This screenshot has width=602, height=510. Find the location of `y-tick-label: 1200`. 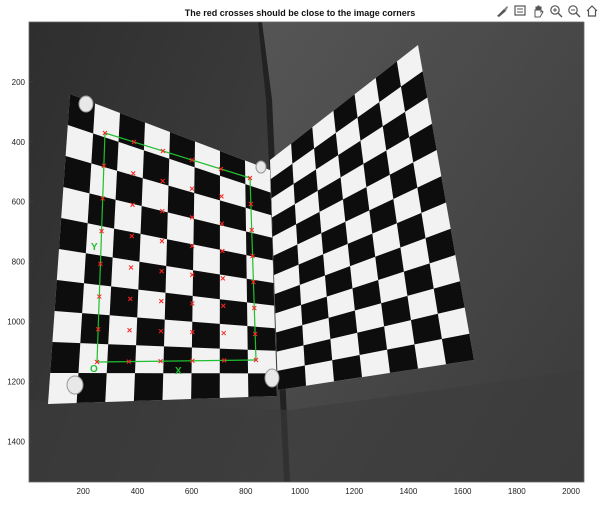

y-tick-label: 1200 is located at coordinates (16, 381).